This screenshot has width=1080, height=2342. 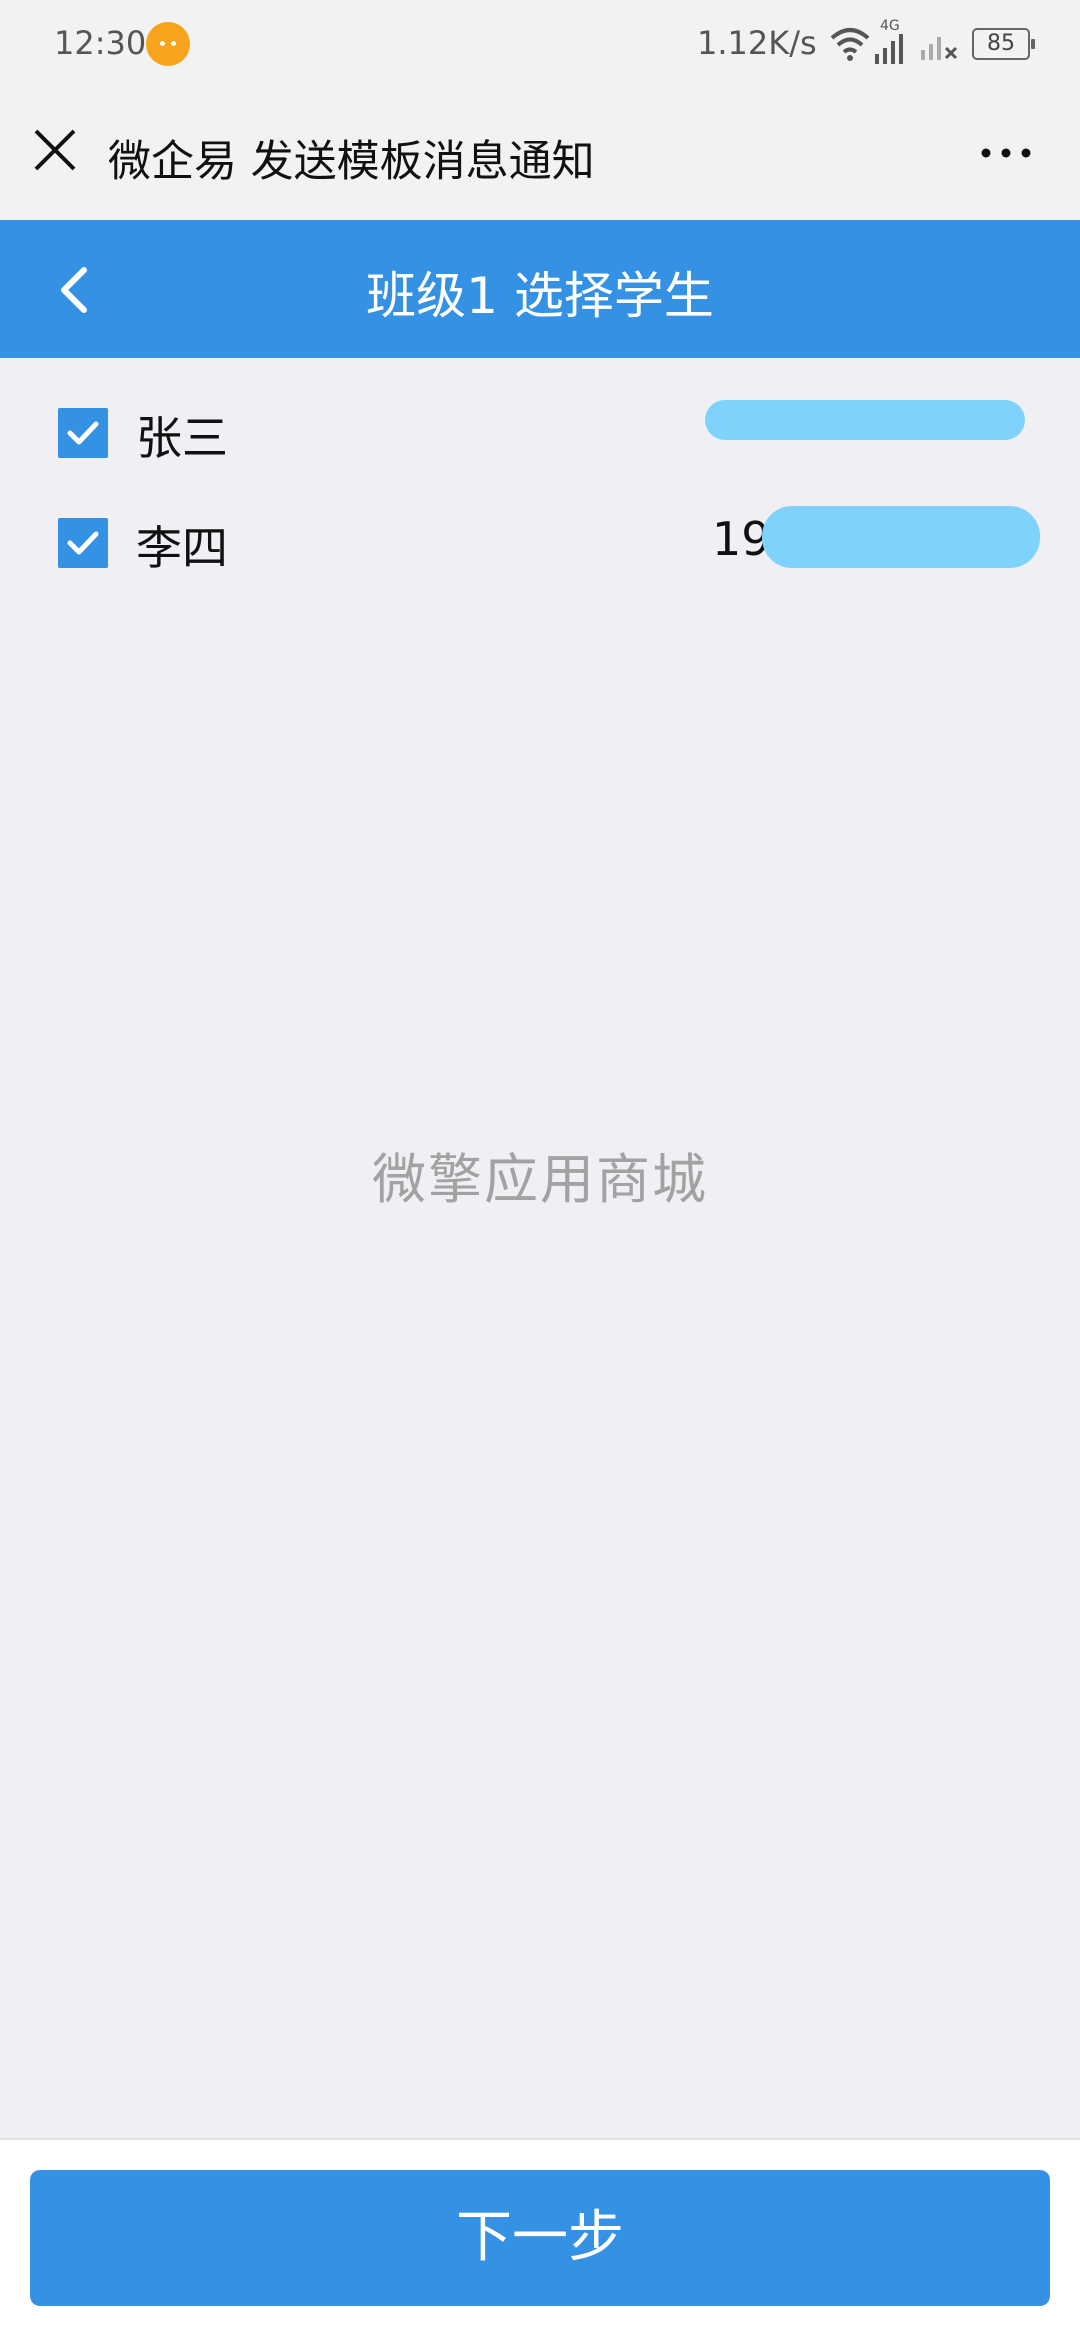 I want to click on student-row: 张三, so click(x=540, y=433).